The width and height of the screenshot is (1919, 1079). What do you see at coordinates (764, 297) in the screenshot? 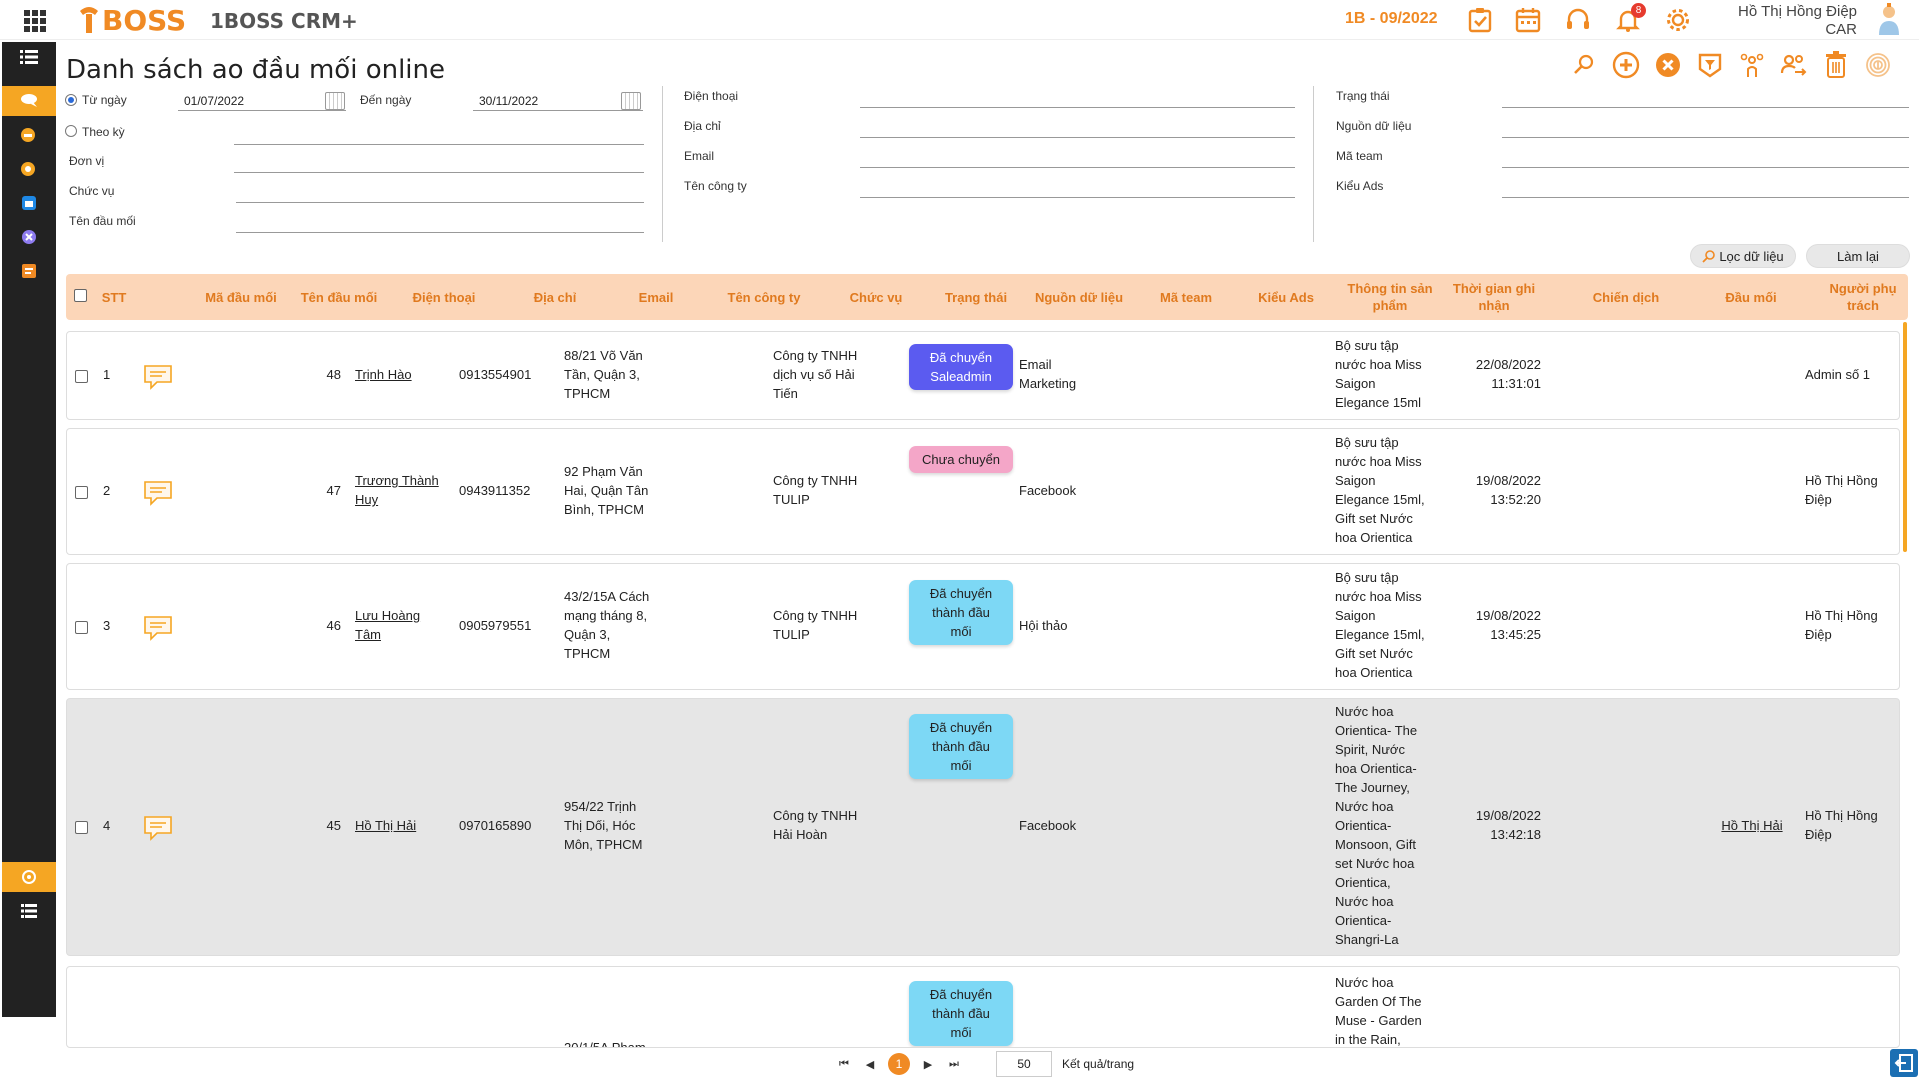
I see `header-company: Tên công ty` at bounding box center [764, 297].